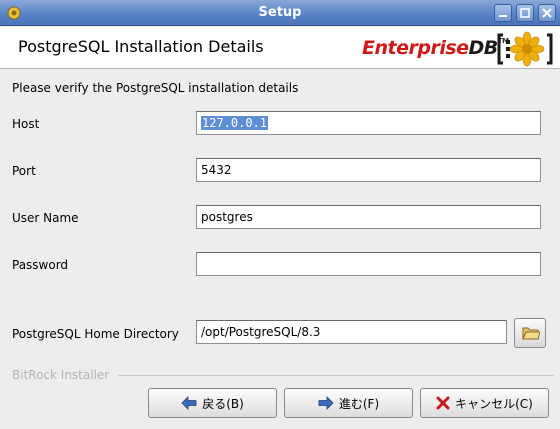 The image size is (560, 429). Describe the element at coordinates (443, 403) in the screenshot. I see `cancel-x-icon` at that location.